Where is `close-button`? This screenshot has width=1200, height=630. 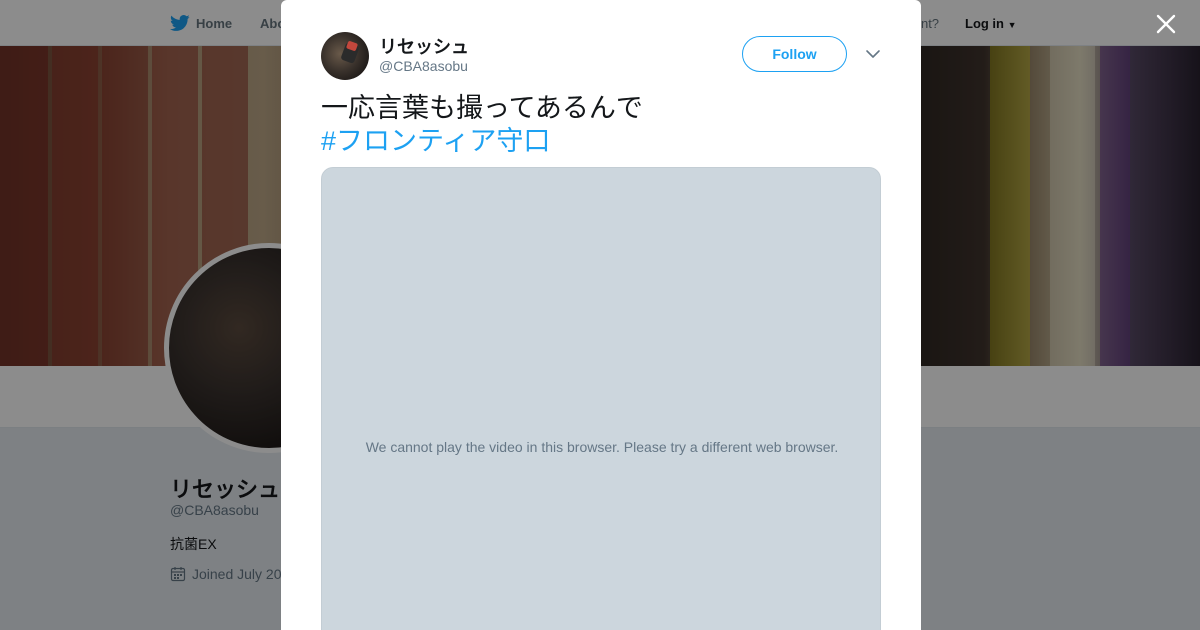 close-button is located at coordinates (1166, 24).